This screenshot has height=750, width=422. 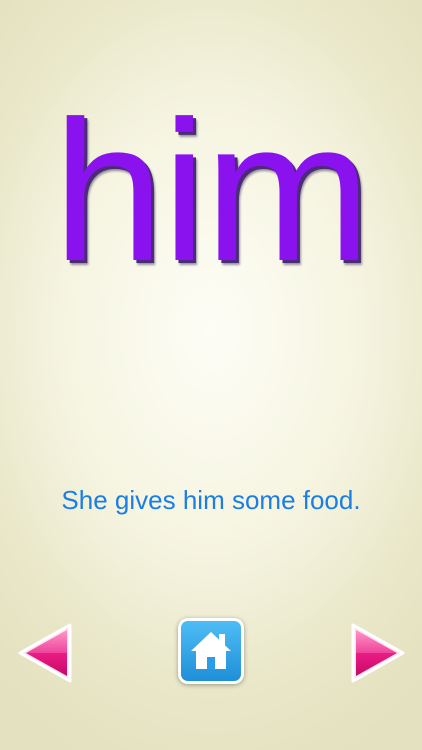 I want to click on right-arrow-icon, so click(x=378, y=653).